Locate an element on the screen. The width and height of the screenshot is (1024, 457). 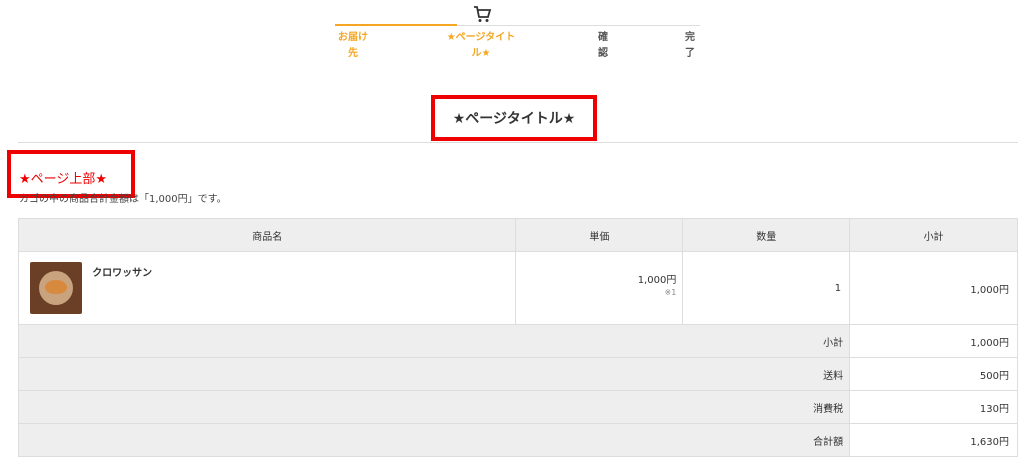
cart-total-note: カゴの中の商品合計金額は「1,000円」です。 is located at coordinates (123, 199).